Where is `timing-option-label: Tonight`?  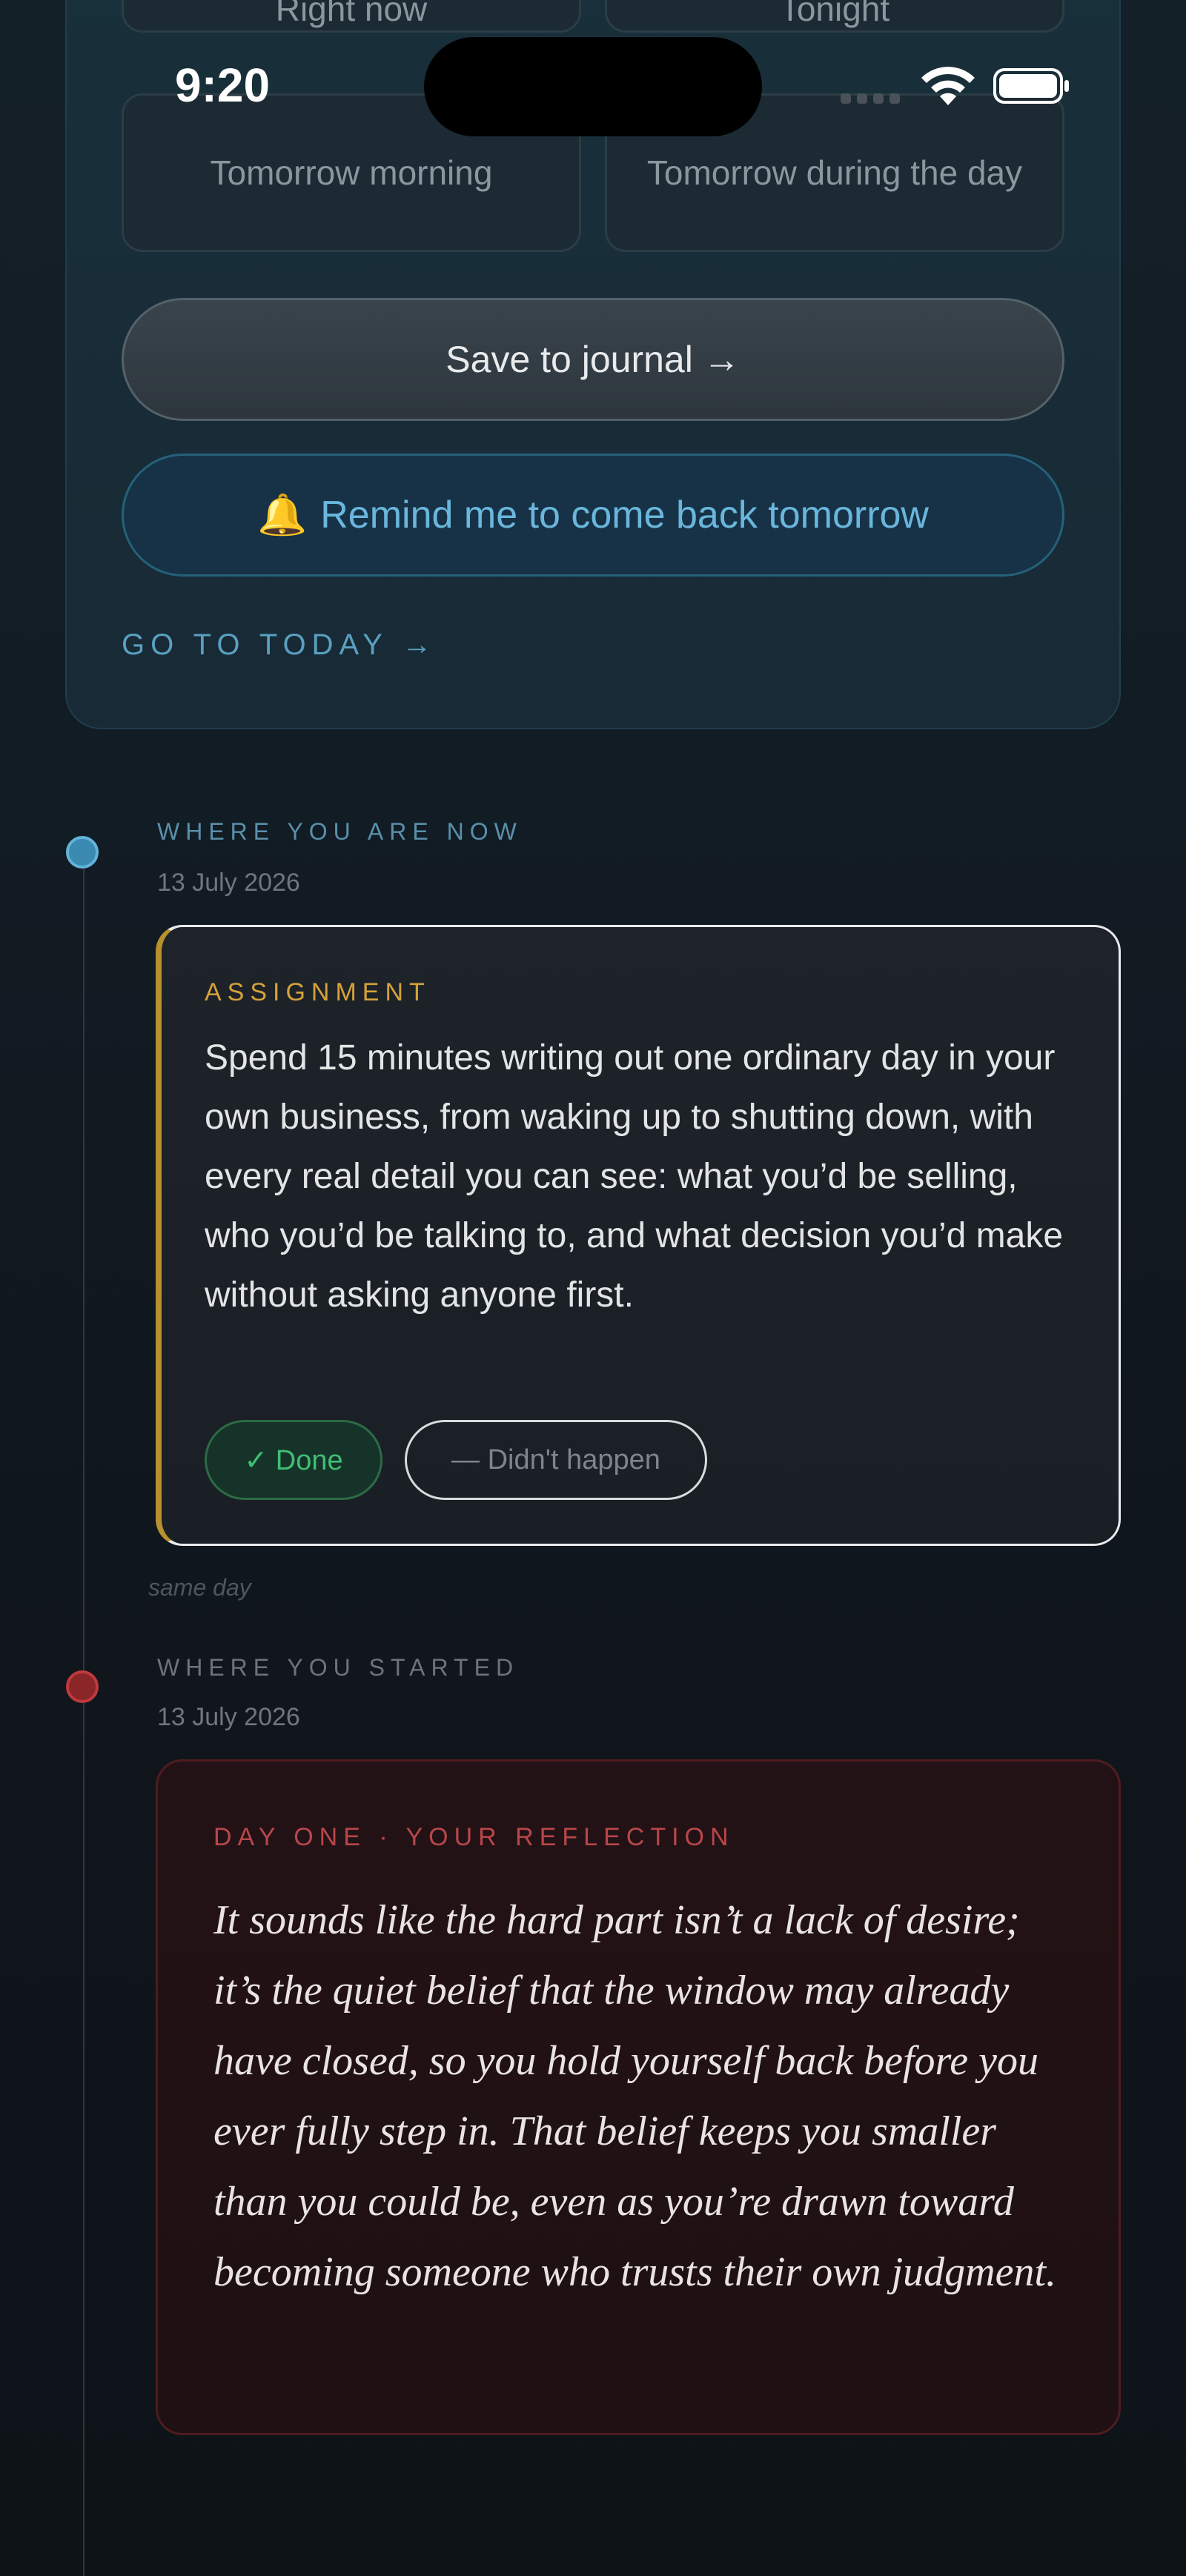 timing-option-label: Tonight is located at coordinates (835, 14).